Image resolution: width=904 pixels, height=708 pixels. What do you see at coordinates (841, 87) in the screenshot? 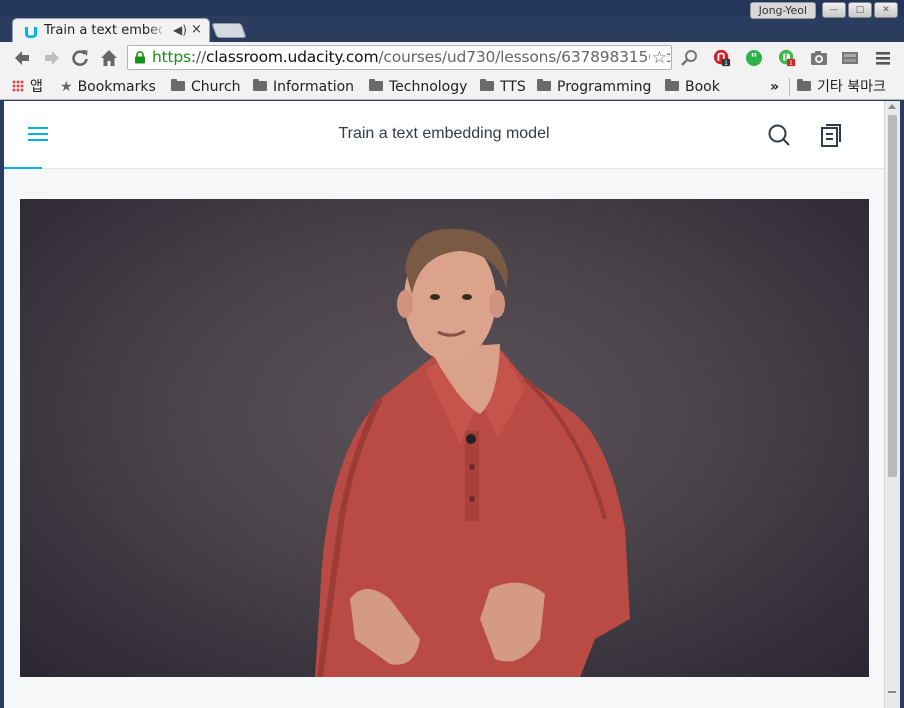
I see `bookmark-folder-other: 기타 북마크` at bounding box center [841, 87].